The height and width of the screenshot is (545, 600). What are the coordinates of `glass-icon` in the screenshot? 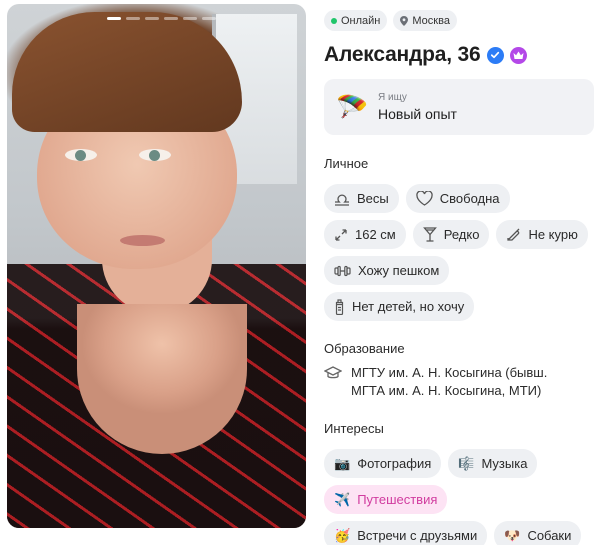 It's located at (429, 234).